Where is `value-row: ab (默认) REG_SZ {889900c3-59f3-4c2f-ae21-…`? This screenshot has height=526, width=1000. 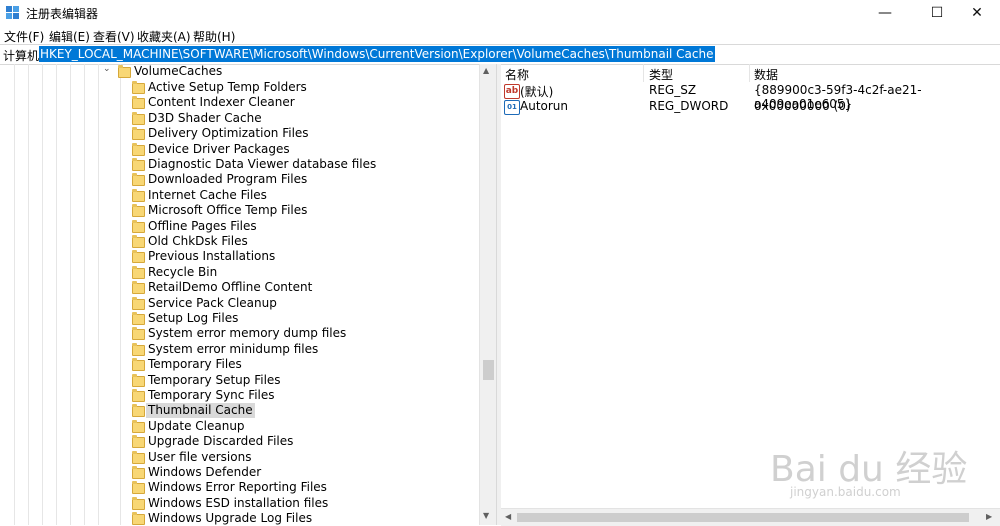 value-row: ab (默认) REG_SZ {889900c3-59f3-4c2f-ae21-… is located at coordinates (750, 97).